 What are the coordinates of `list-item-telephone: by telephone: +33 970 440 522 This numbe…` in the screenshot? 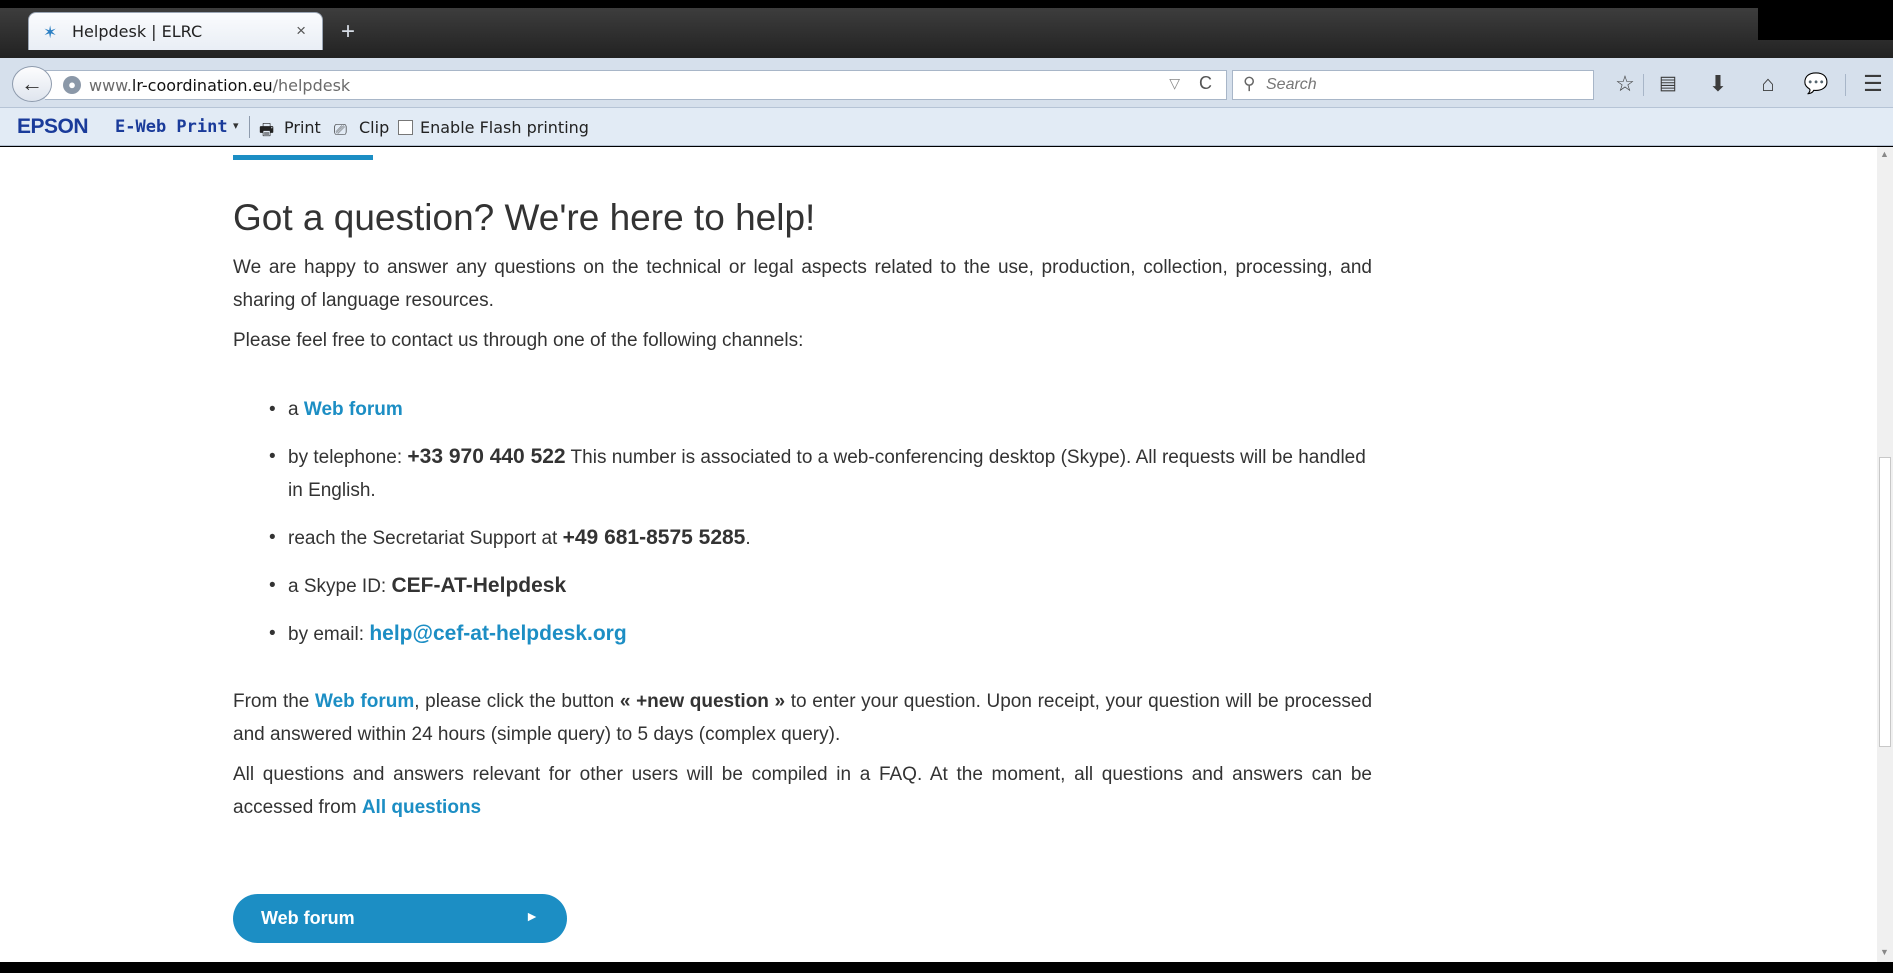 It's located at (802, 473).